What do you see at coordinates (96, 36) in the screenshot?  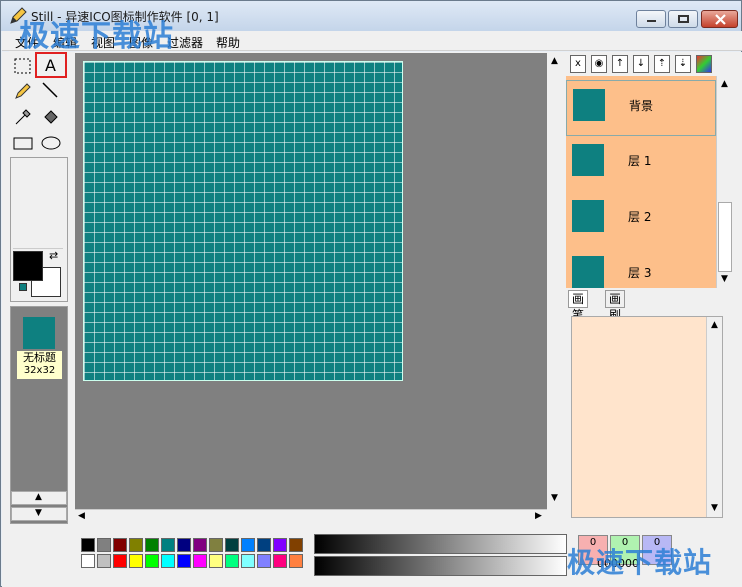 I see `watermark-top: 极速下载站` at bounding box center [96, 36].